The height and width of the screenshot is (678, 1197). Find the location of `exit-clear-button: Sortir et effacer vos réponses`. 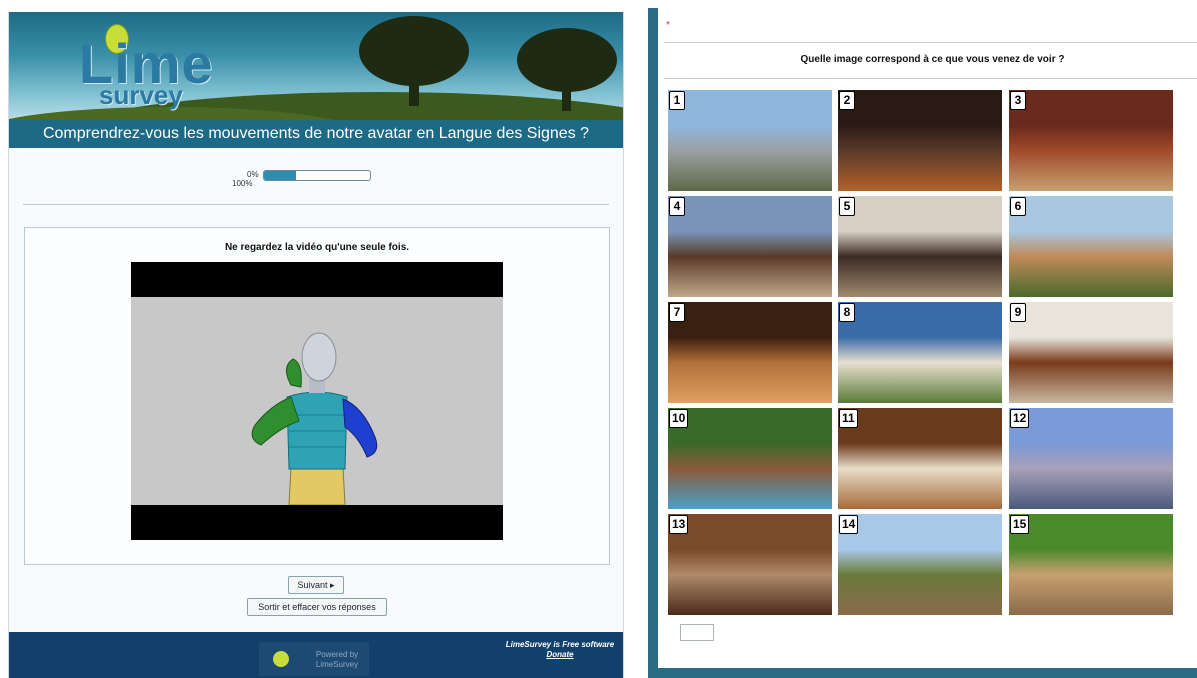

exit-clear-button: Sortir et effacer vos réponses is located at coordinates (317, 607).